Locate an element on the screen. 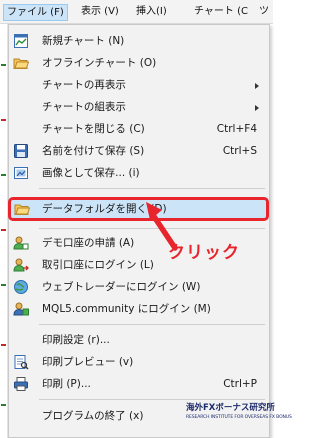  menu-tools: ツ is located at coordinates (264, 12).